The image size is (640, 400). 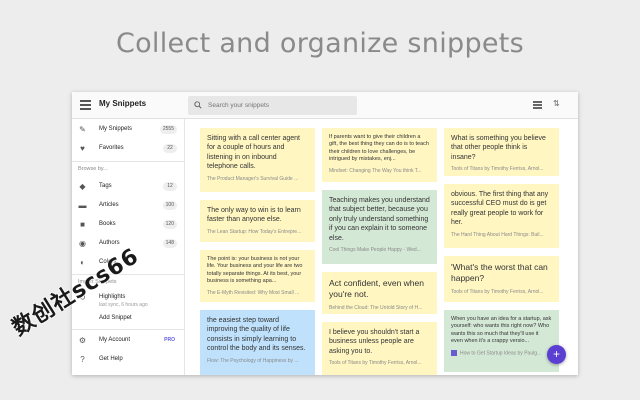 What do you see at coordinates (128, 149) in the screenshot?
I see `sidebar-item-favorites: ♥ Favorites 22` at bounding box center [128, 149].